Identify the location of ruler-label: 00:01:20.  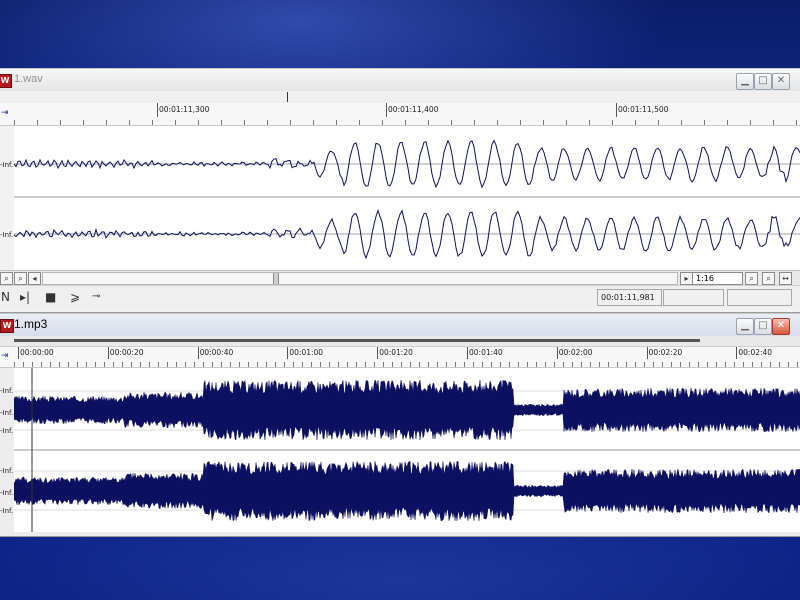
(396, 352).